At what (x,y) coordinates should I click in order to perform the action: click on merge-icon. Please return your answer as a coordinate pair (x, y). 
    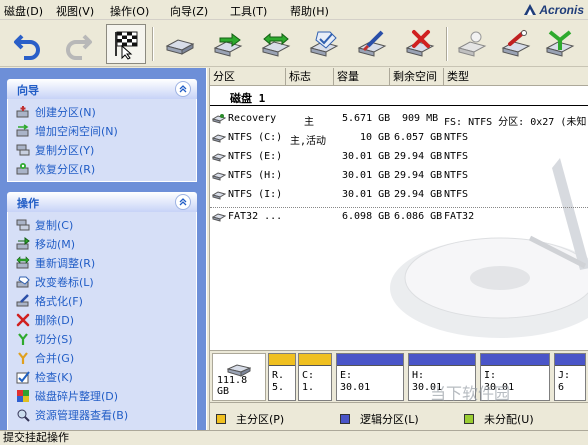
    Looking at the image, I should click on (23, 357).